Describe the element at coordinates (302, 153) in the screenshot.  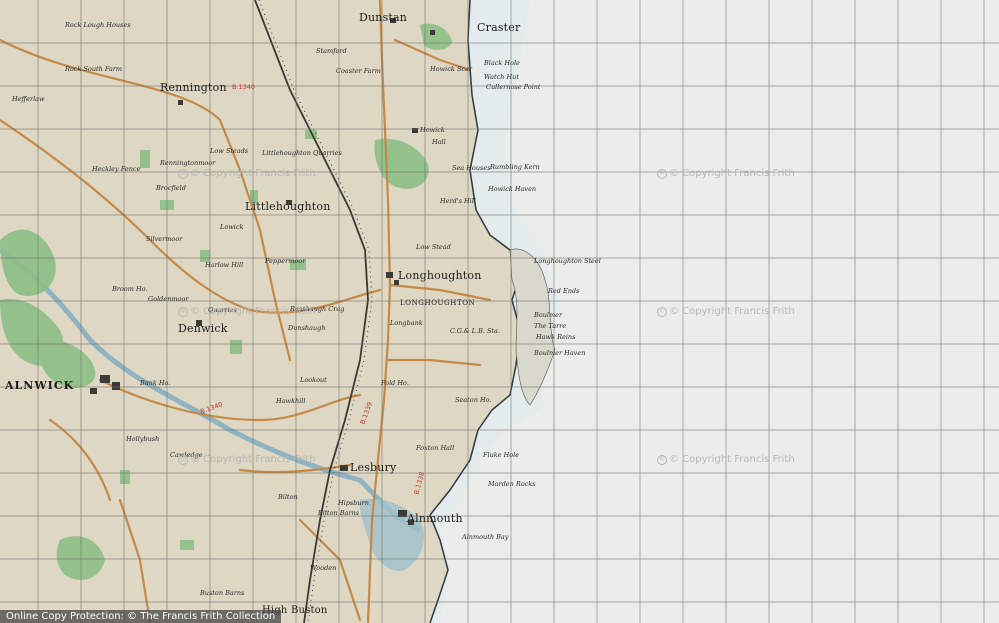
I see `place-littlehoughton-quarries: Littlehoughton Quarries` at that location.